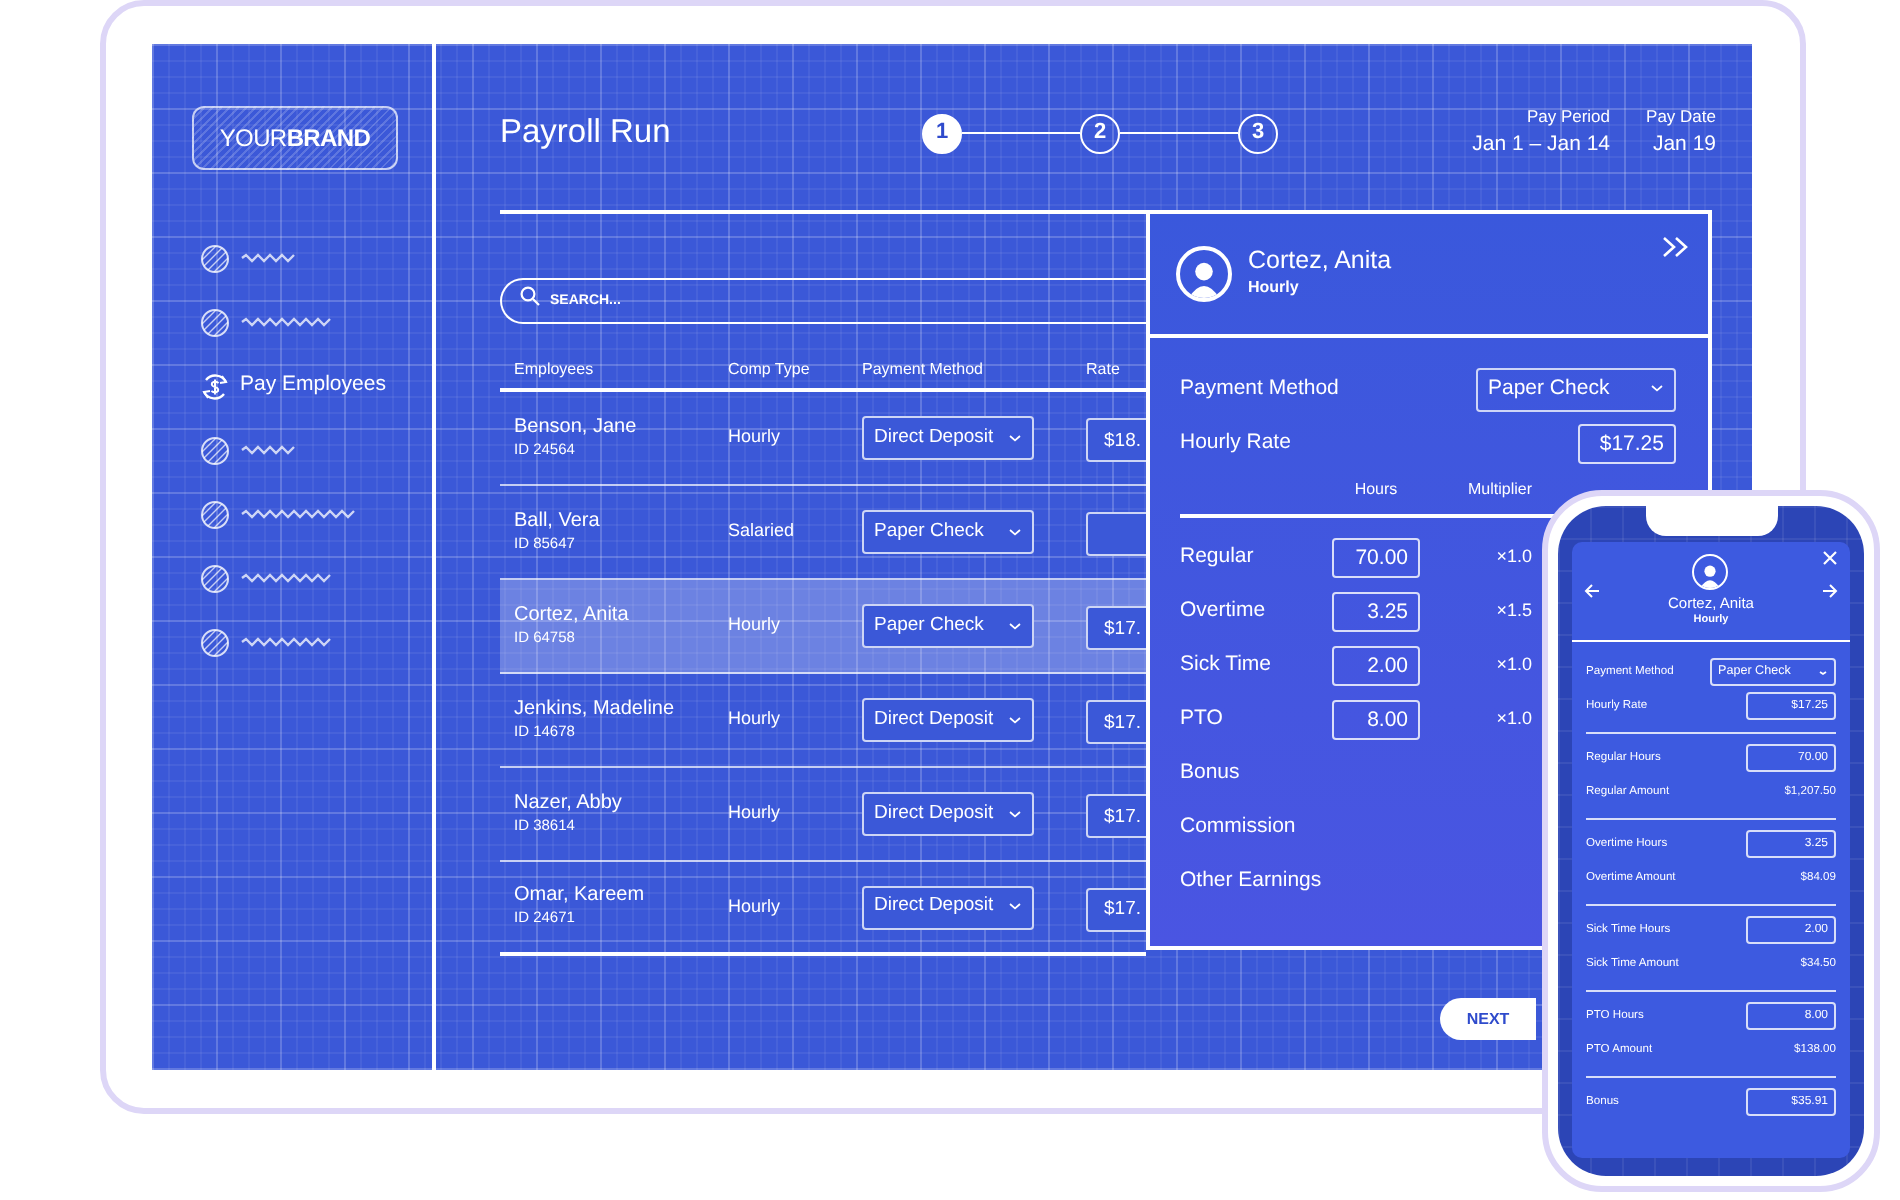 Image resolution: width=1900 pixels, height=1200 pixels. I want to click on employee-name: Nazer, Abby, so click(569, 802).